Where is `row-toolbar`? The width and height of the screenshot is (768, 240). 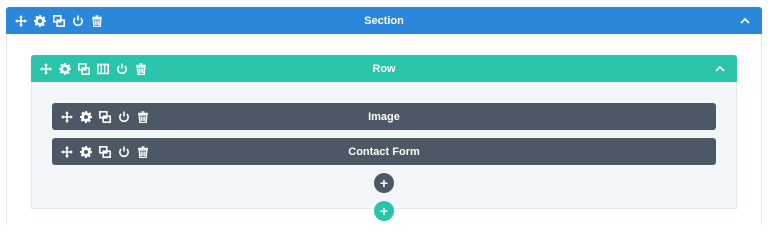 row-toolbar is located at coordinates (93, 68).